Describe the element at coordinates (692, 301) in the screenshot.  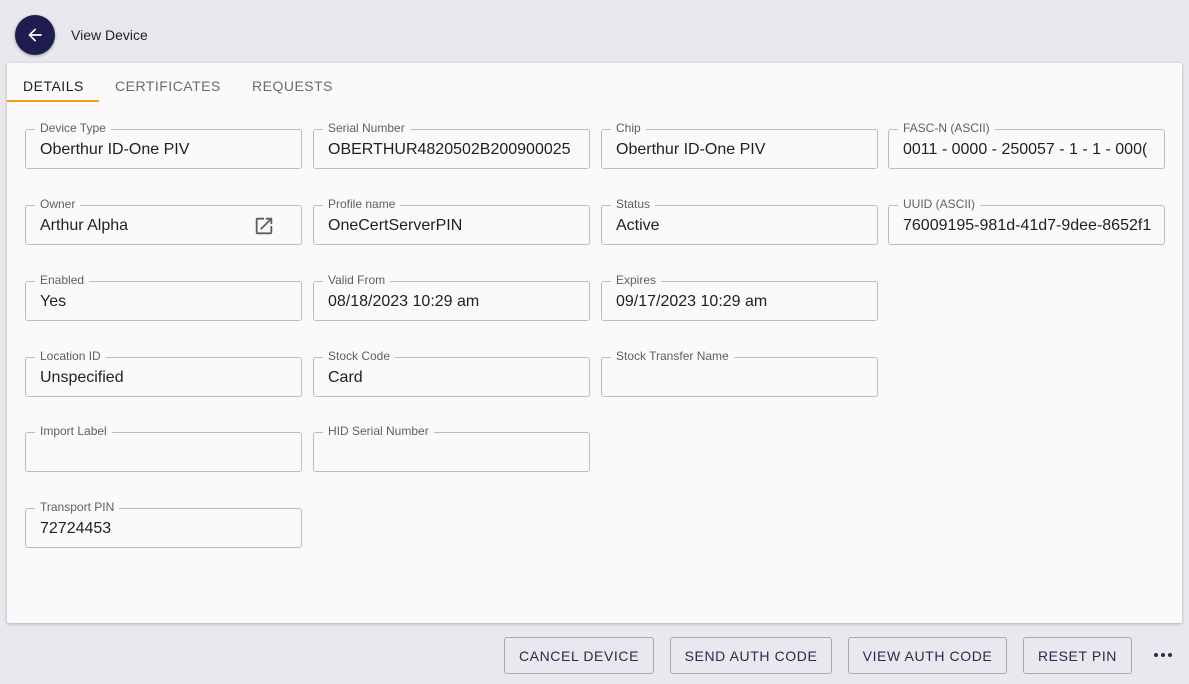
I see `expires-value: 09/17/2023 10:29 am` at that location.